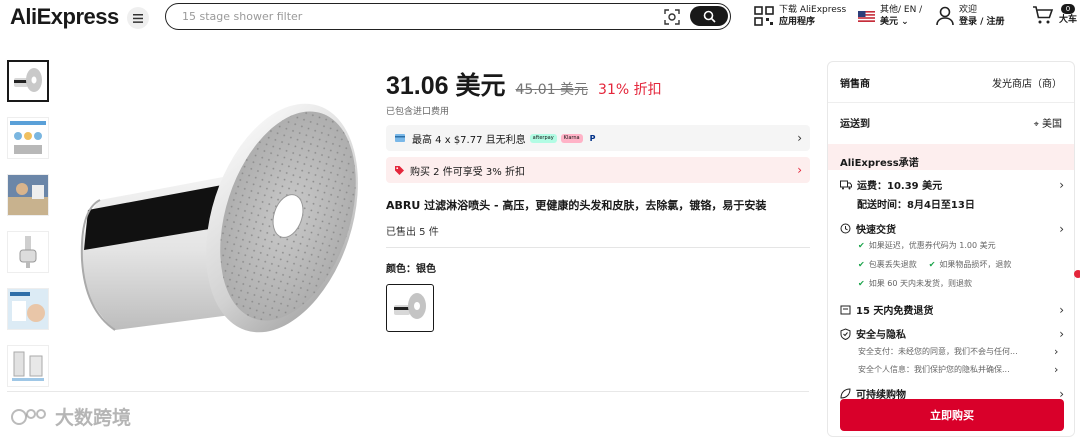 The width and height of the screenshot is (1080, 437). What do you see at coordinates (1077, 274) in the screenshot?
I see `feedback-dot` at bounding box center [1077, 274].